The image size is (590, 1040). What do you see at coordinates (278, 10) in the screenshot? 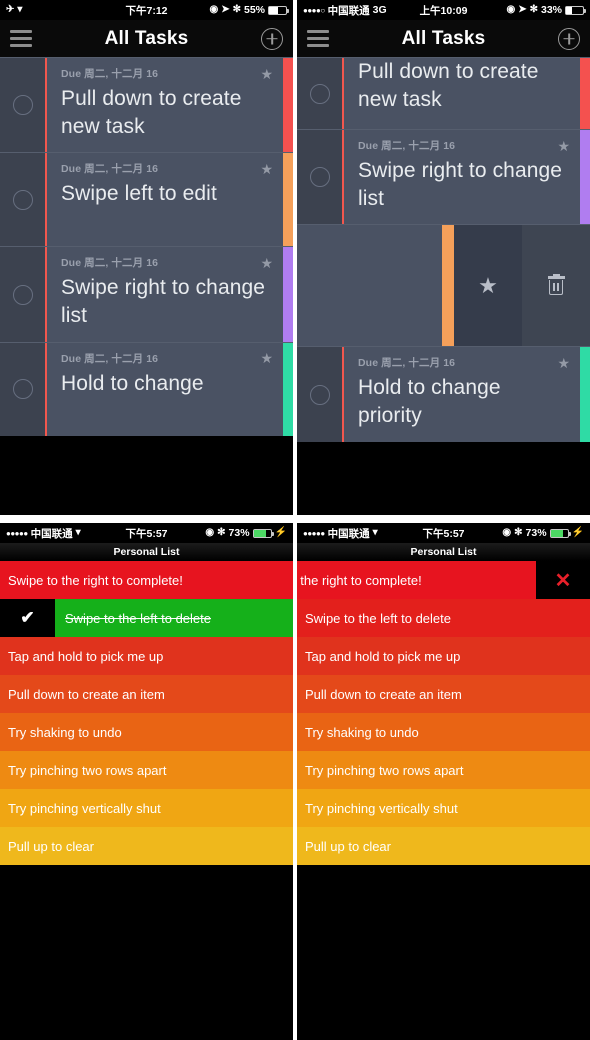
I see `battery-icon` at bounding box center [278, 10].